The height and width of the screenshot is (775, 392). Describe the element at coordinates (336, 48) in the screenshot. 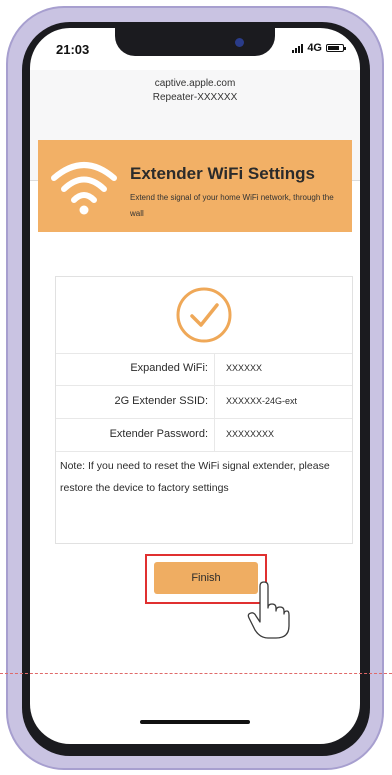

I see `battery-icon` at that location.